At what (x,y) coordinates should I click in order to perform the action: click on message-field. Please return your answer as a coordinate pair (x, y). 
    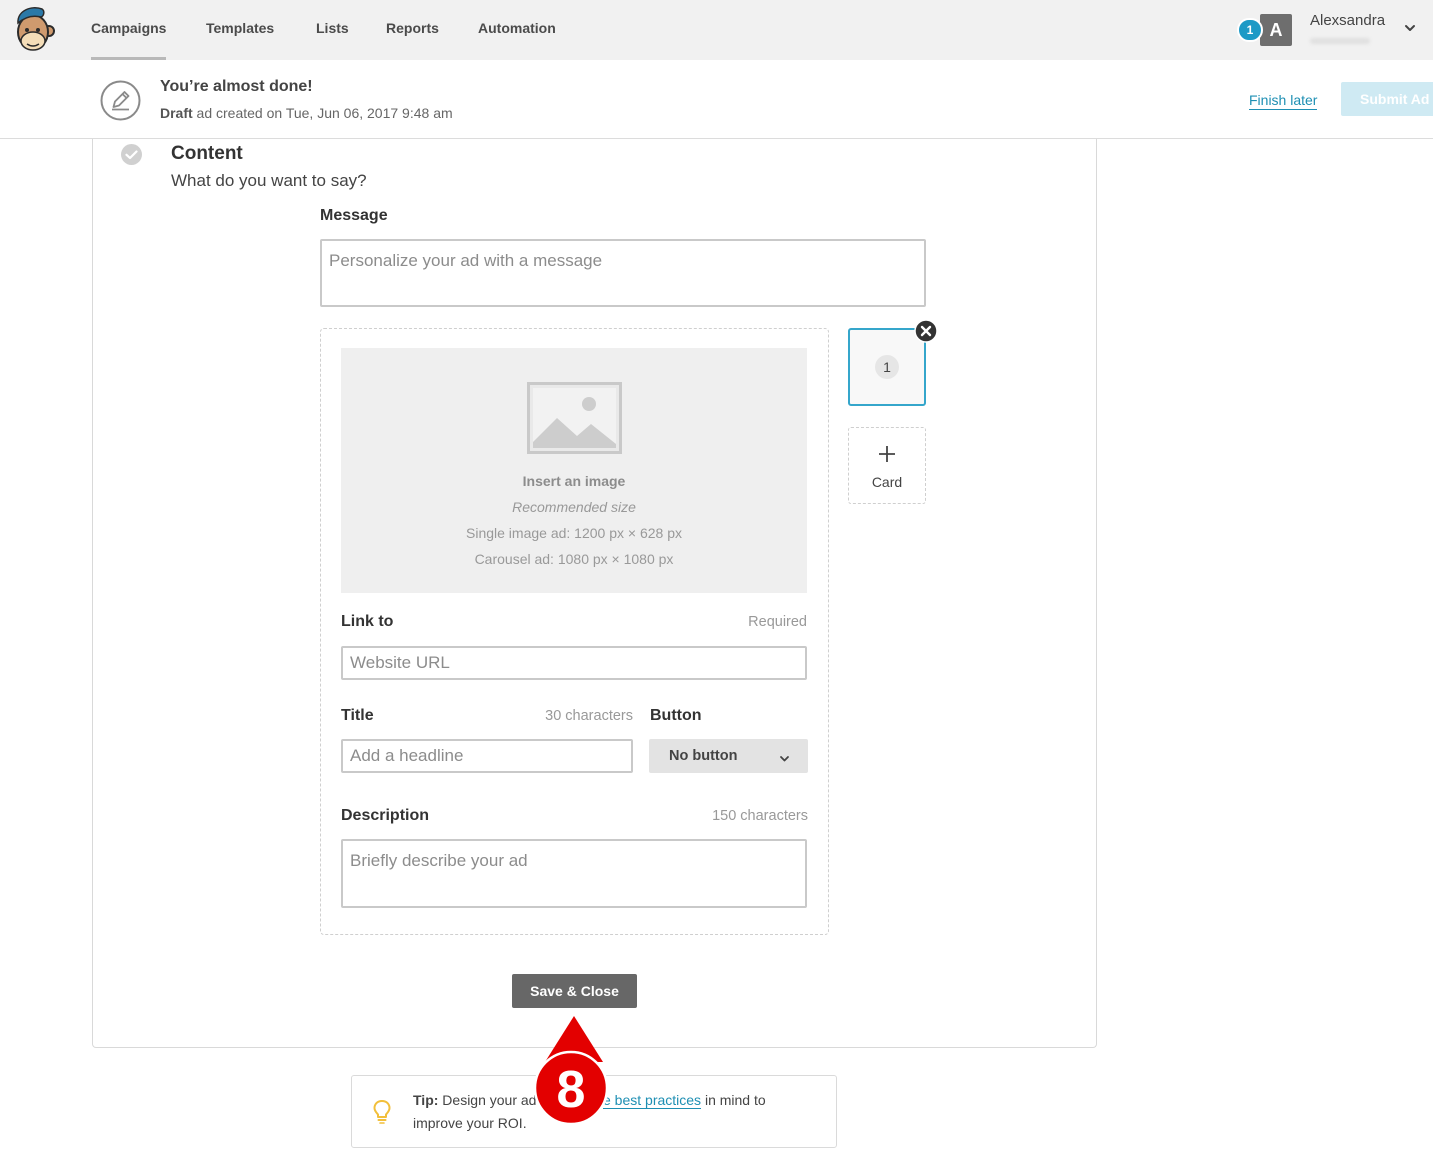
    Looking at the image, I should click on (623, 273).